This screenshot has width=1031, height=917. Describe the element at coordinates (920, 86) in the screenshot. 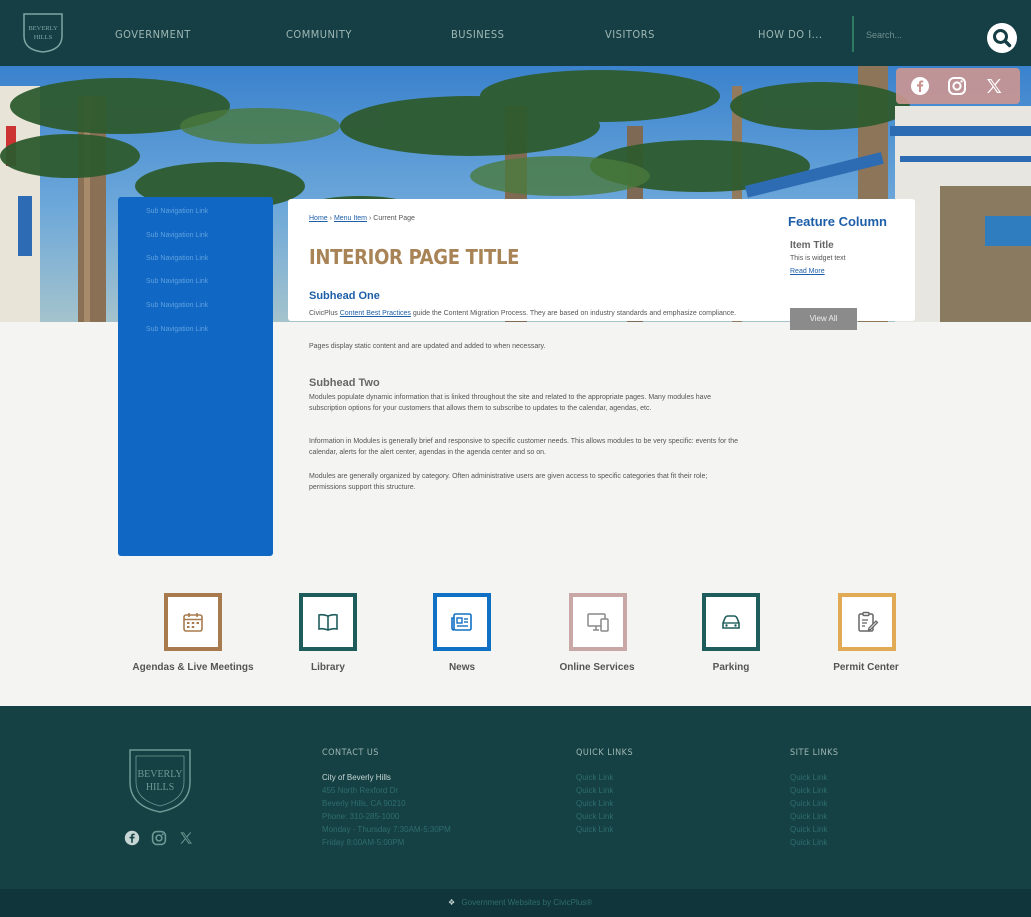

I see `facebook-icon` at that location.